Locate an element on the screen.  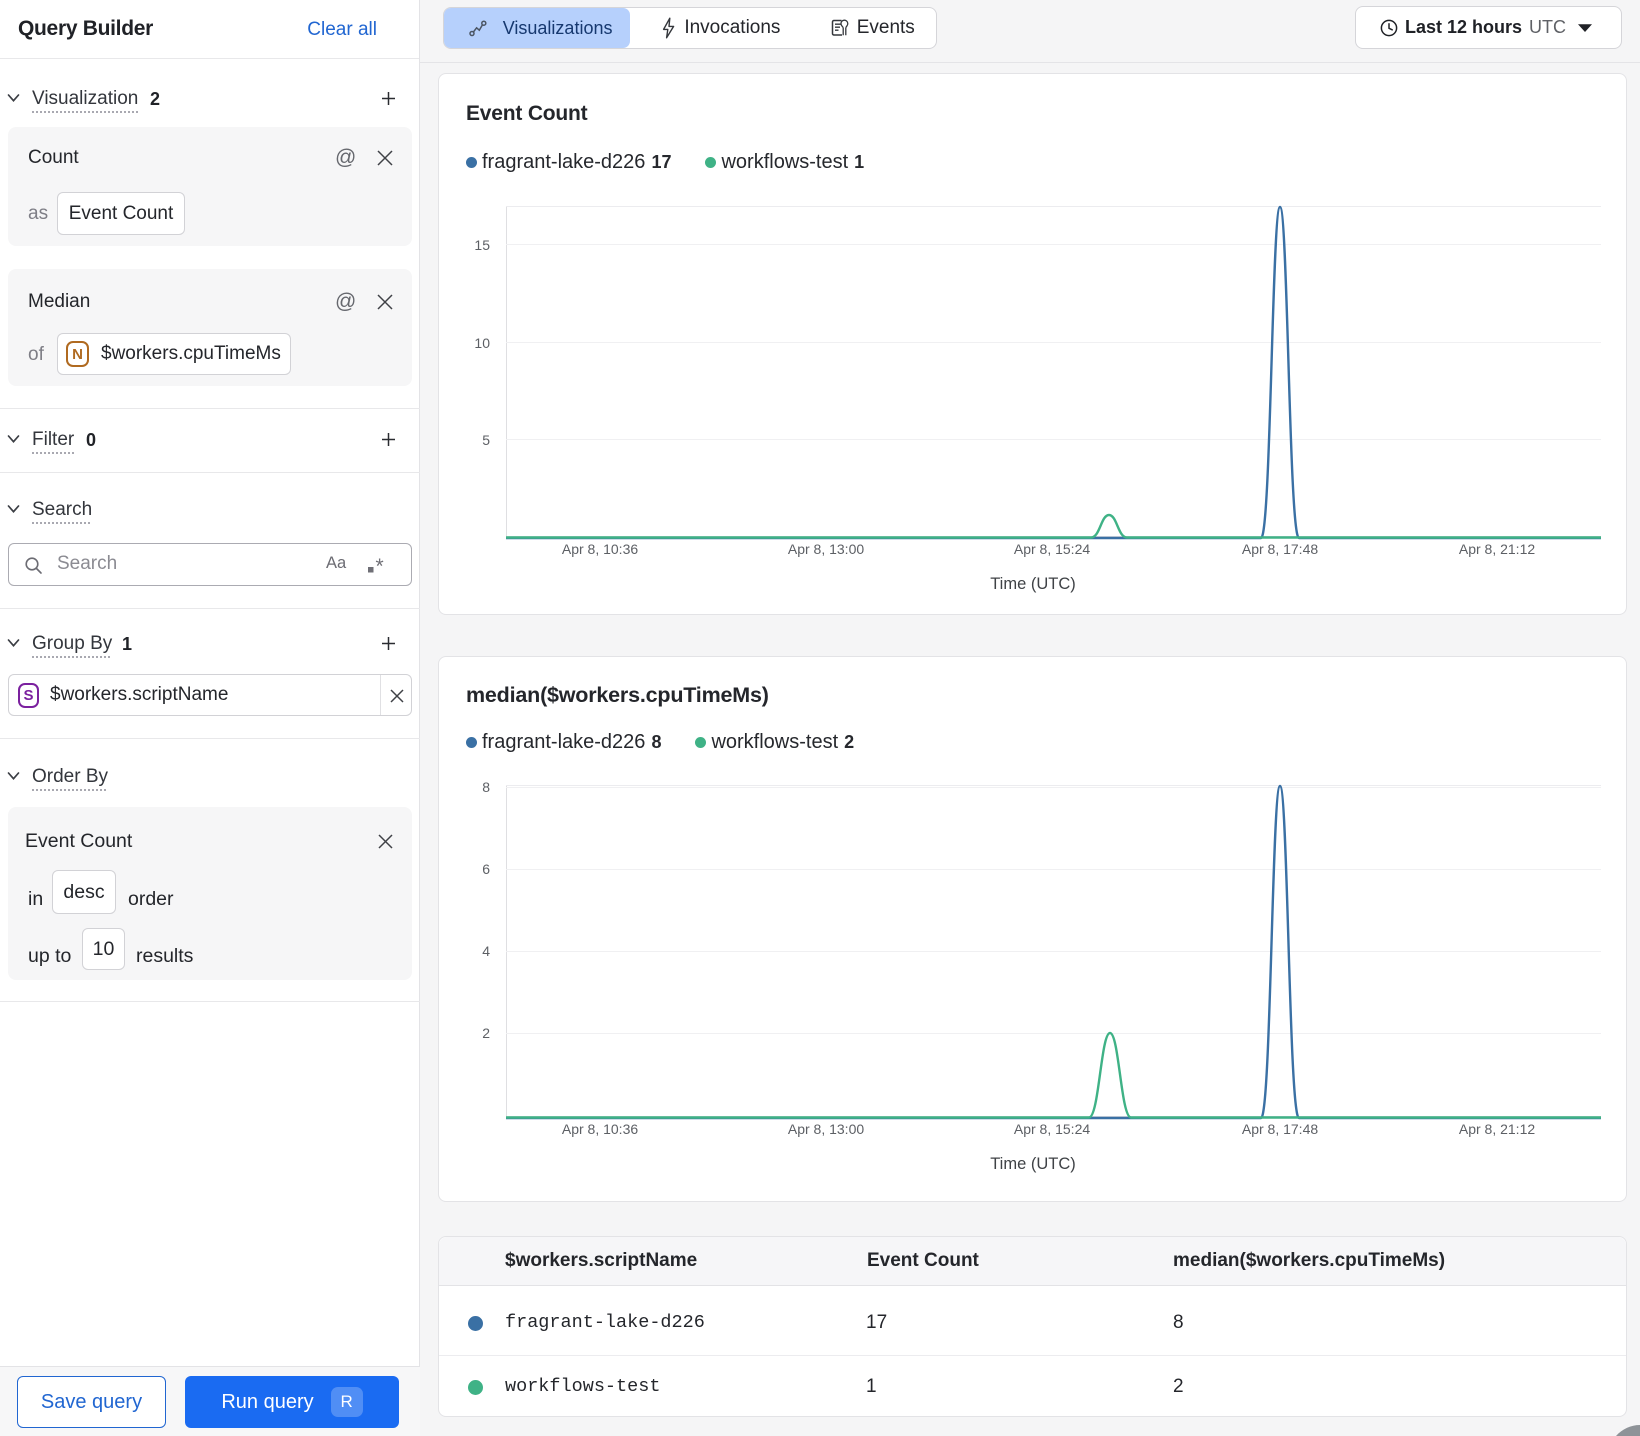
svg-text: 8 is located at coordinates (486, 787).